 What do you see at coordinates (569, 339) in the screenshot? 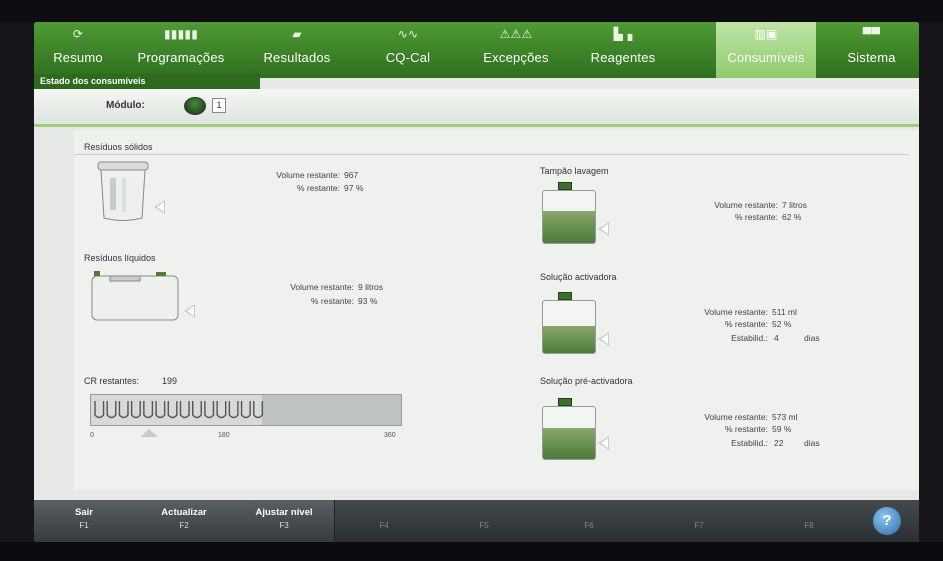
I see `activator-level-fill` at bounding box center [569, 339].